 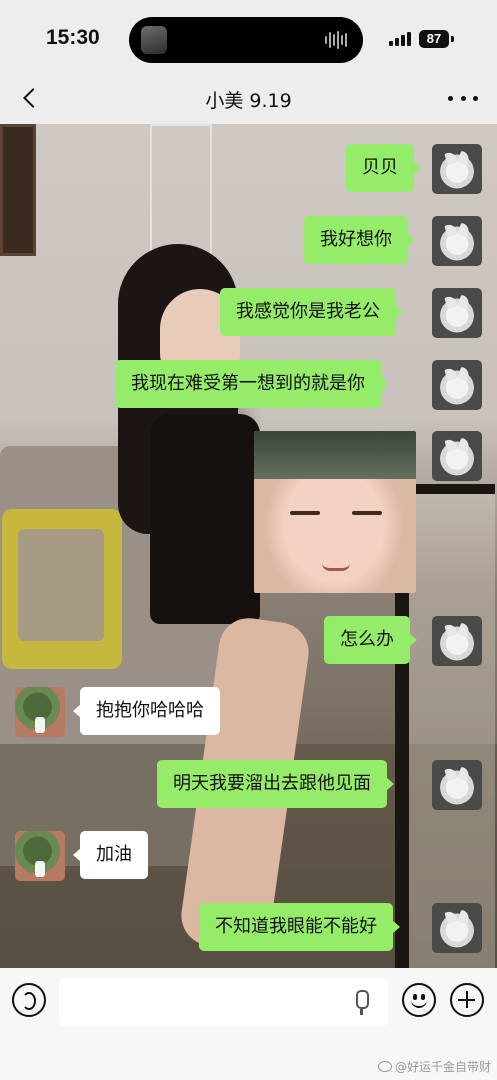 I want to click on message-bubble-sent: 我感觉你是我老公, so click(x=311, y=312).